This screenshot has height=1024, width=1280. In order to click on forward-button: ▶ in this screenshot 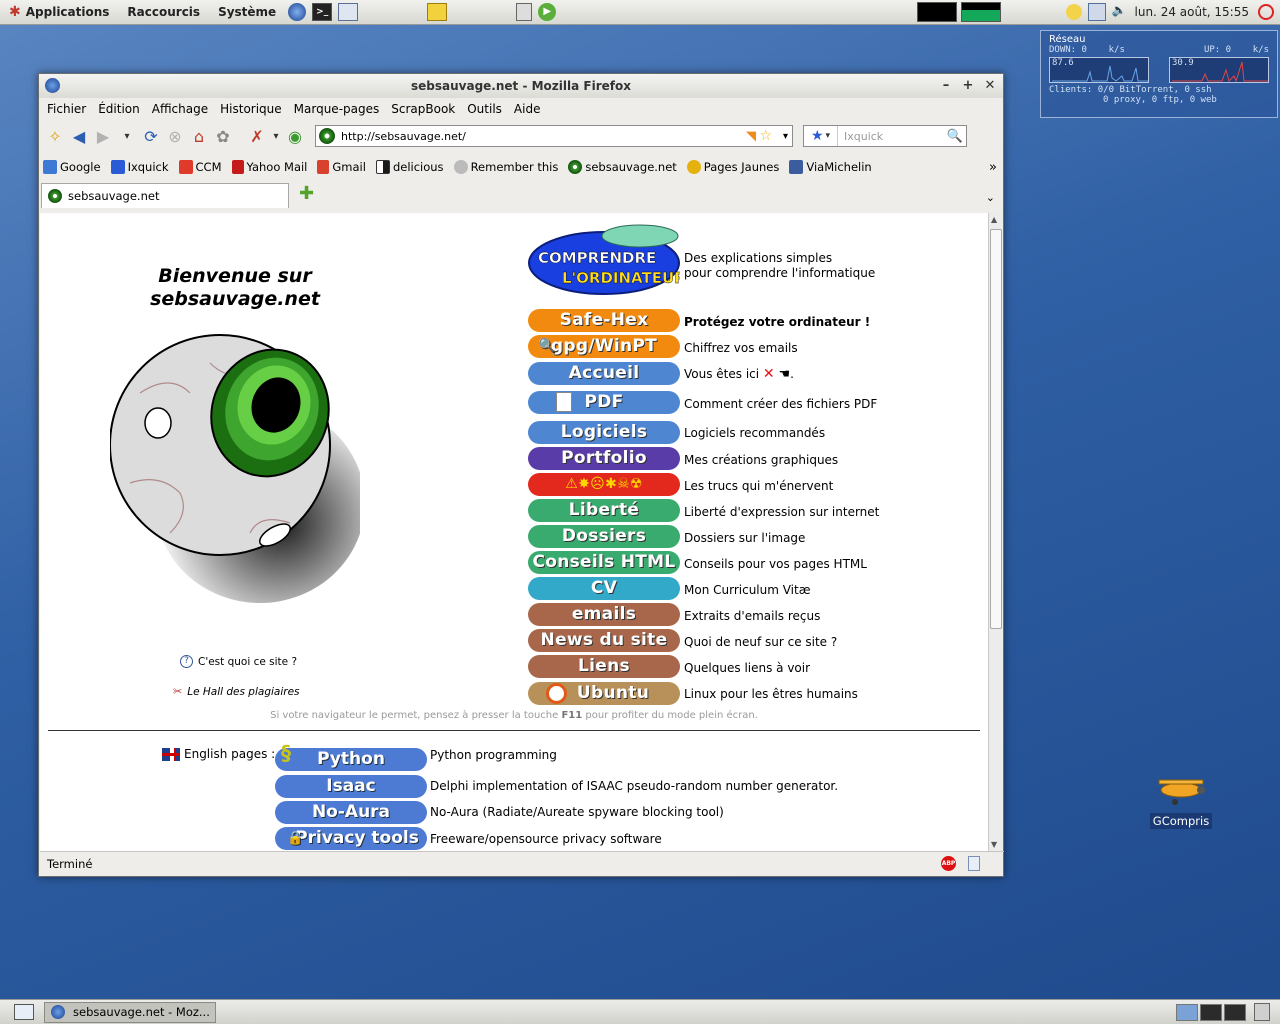, I will do `click(103, 136)`.